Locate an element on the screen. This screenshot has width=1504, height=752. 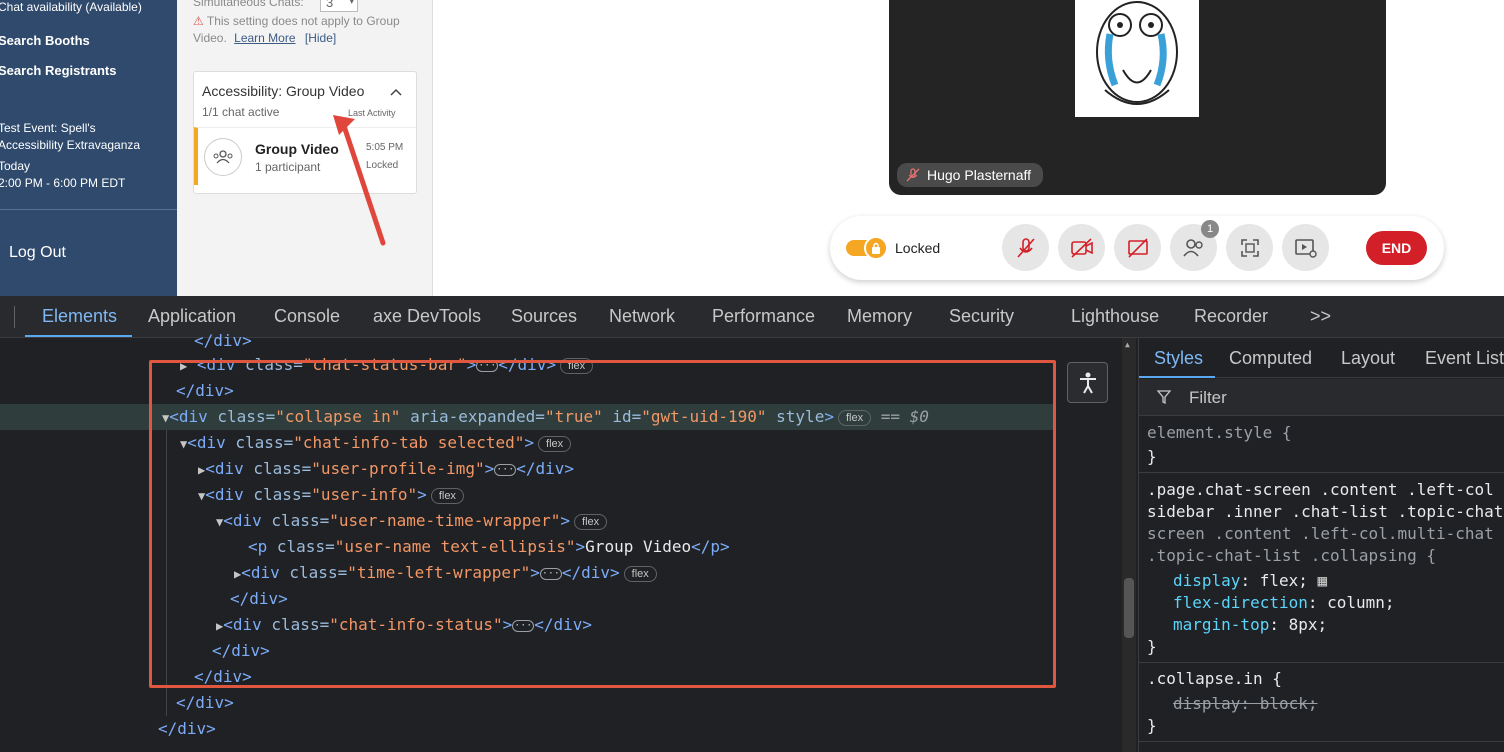
tab-lighthouse: Lighthouse is located at coordinates (1115, 316).